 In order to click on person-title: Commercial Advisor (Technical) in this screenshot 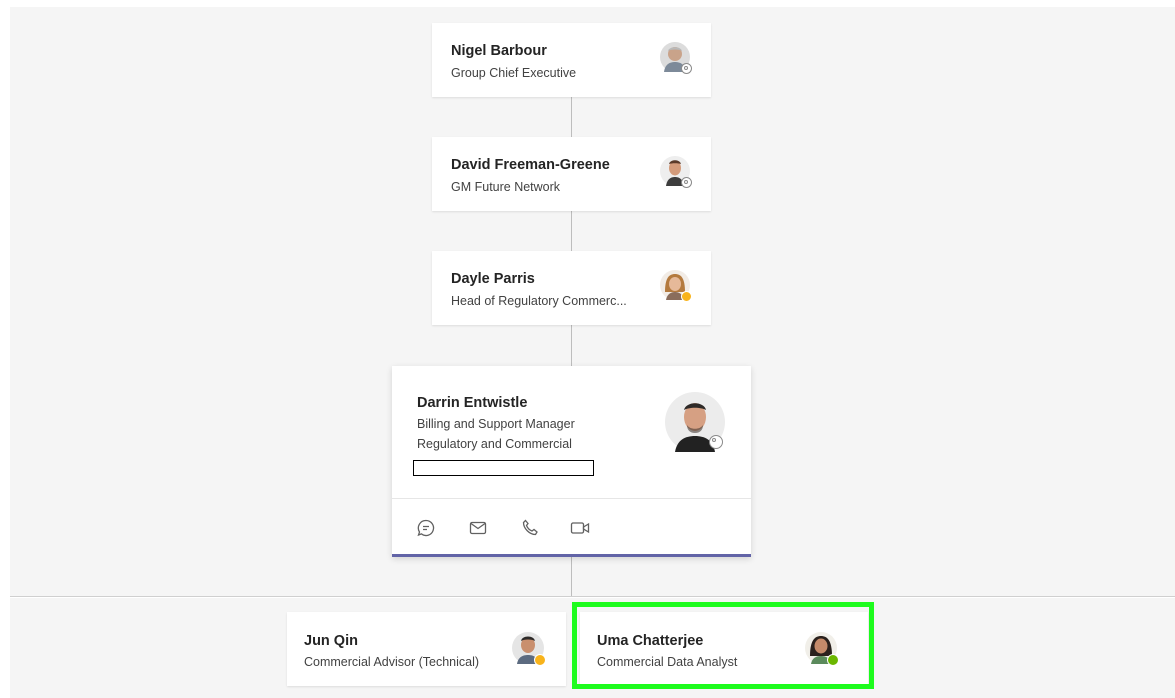, I will do `click(392, 662)`.